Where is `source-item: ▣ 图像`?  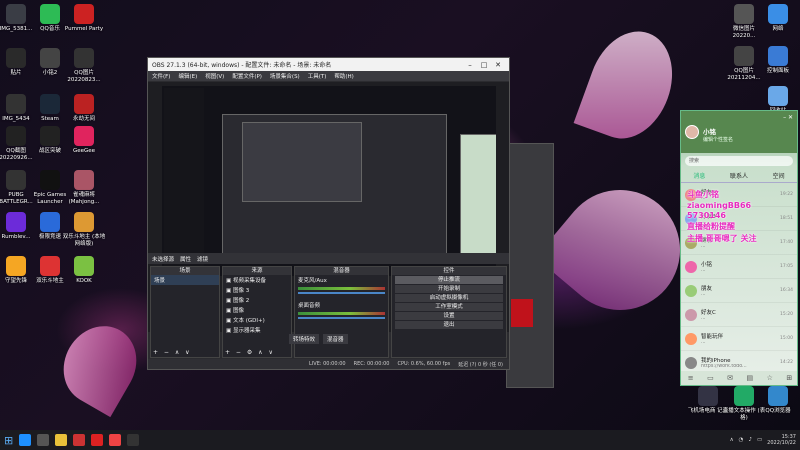 source-item: ▣ 图像 is located at coordinates (257, 310).